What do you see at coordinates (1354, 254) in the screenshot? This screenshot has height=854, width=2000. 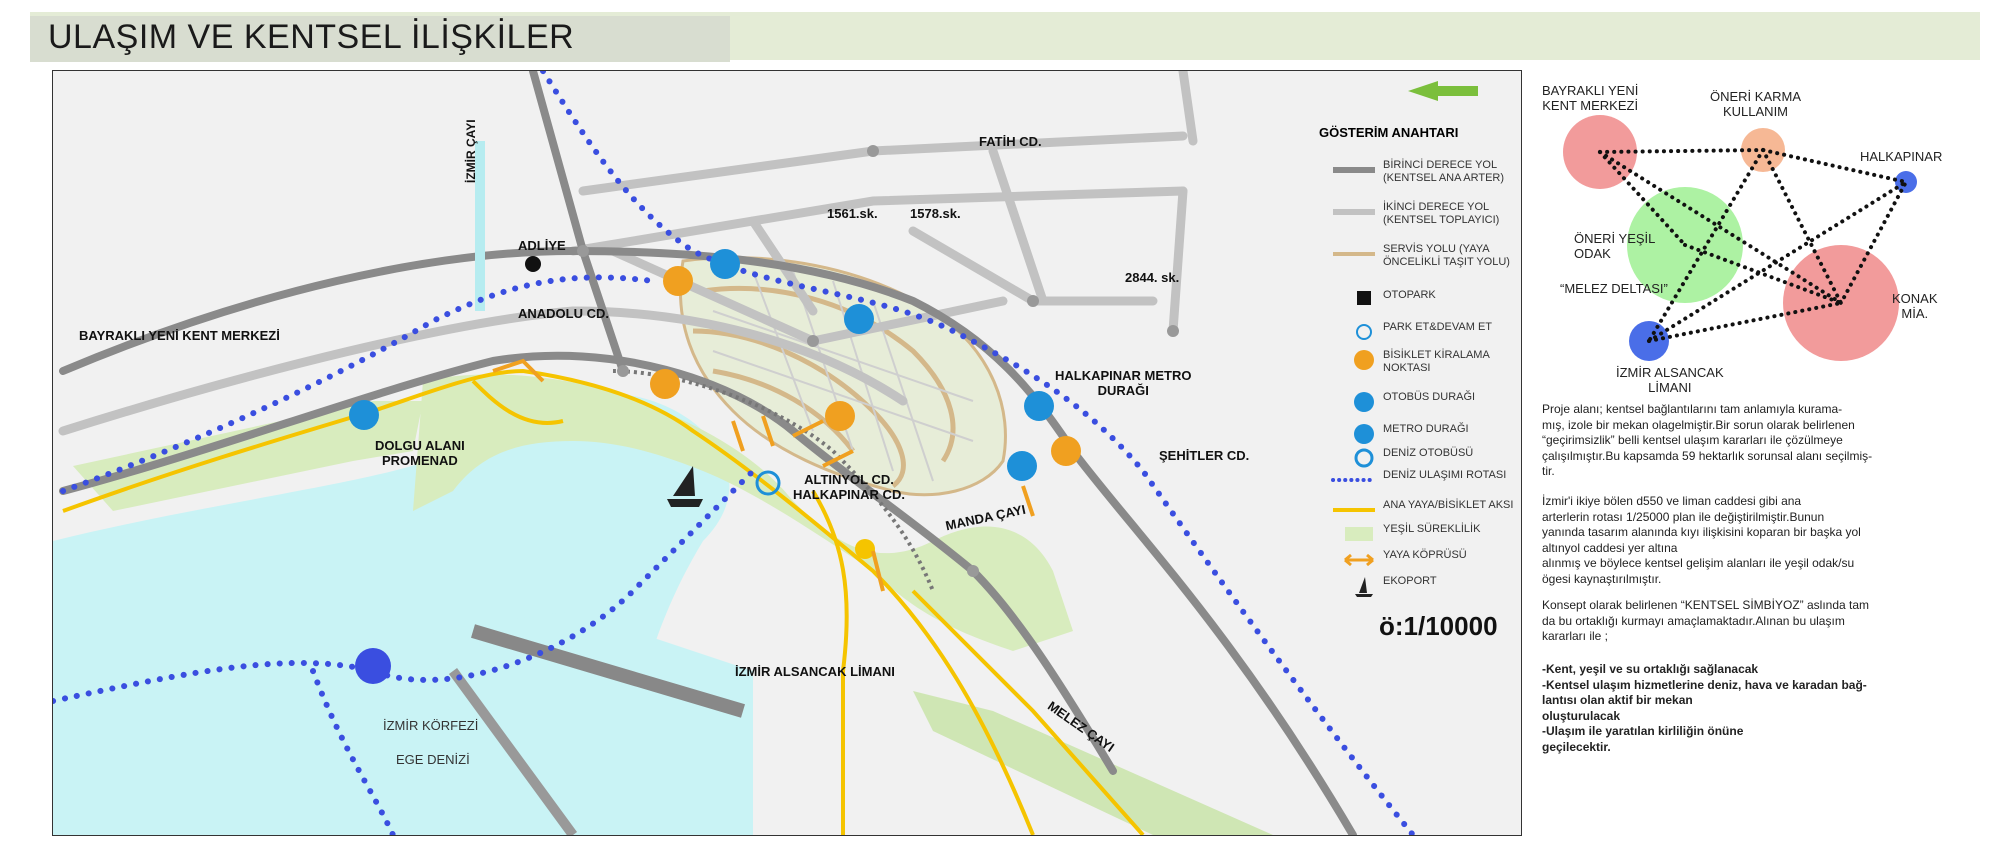 I see `service-road` at bounding box center [1354, 254].